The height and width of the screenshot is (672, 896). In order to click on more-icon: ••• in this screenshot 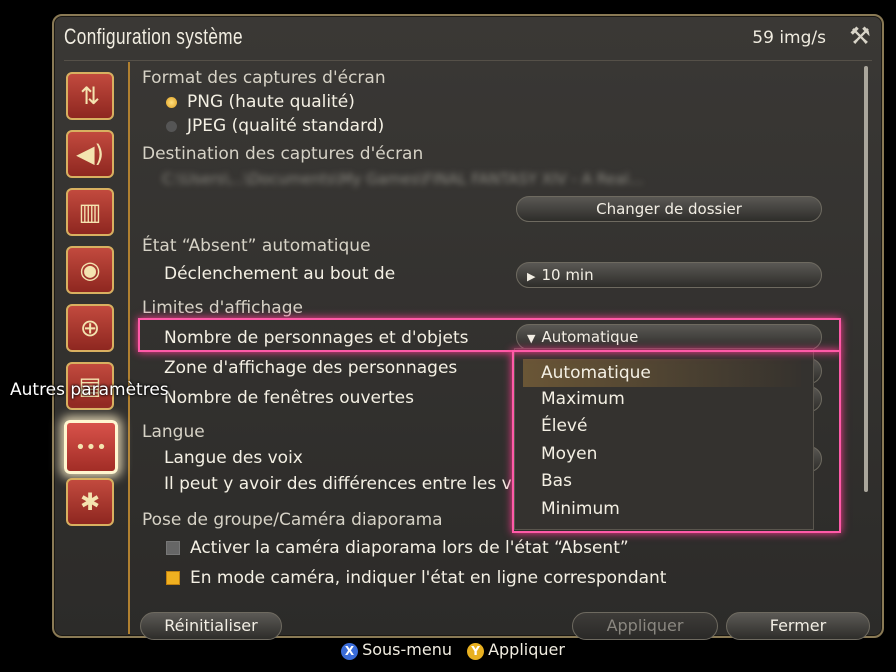, I will do `click(91, 447)`.